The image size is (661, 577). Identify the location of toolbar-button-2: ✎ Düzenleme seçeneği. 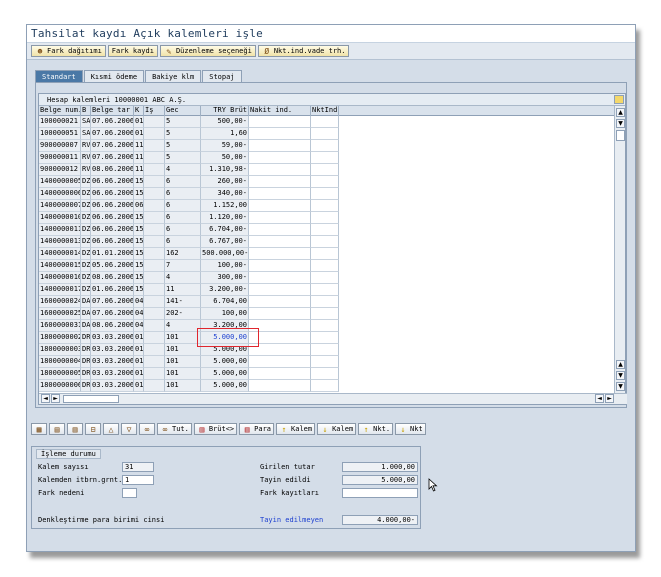
(207, 51).